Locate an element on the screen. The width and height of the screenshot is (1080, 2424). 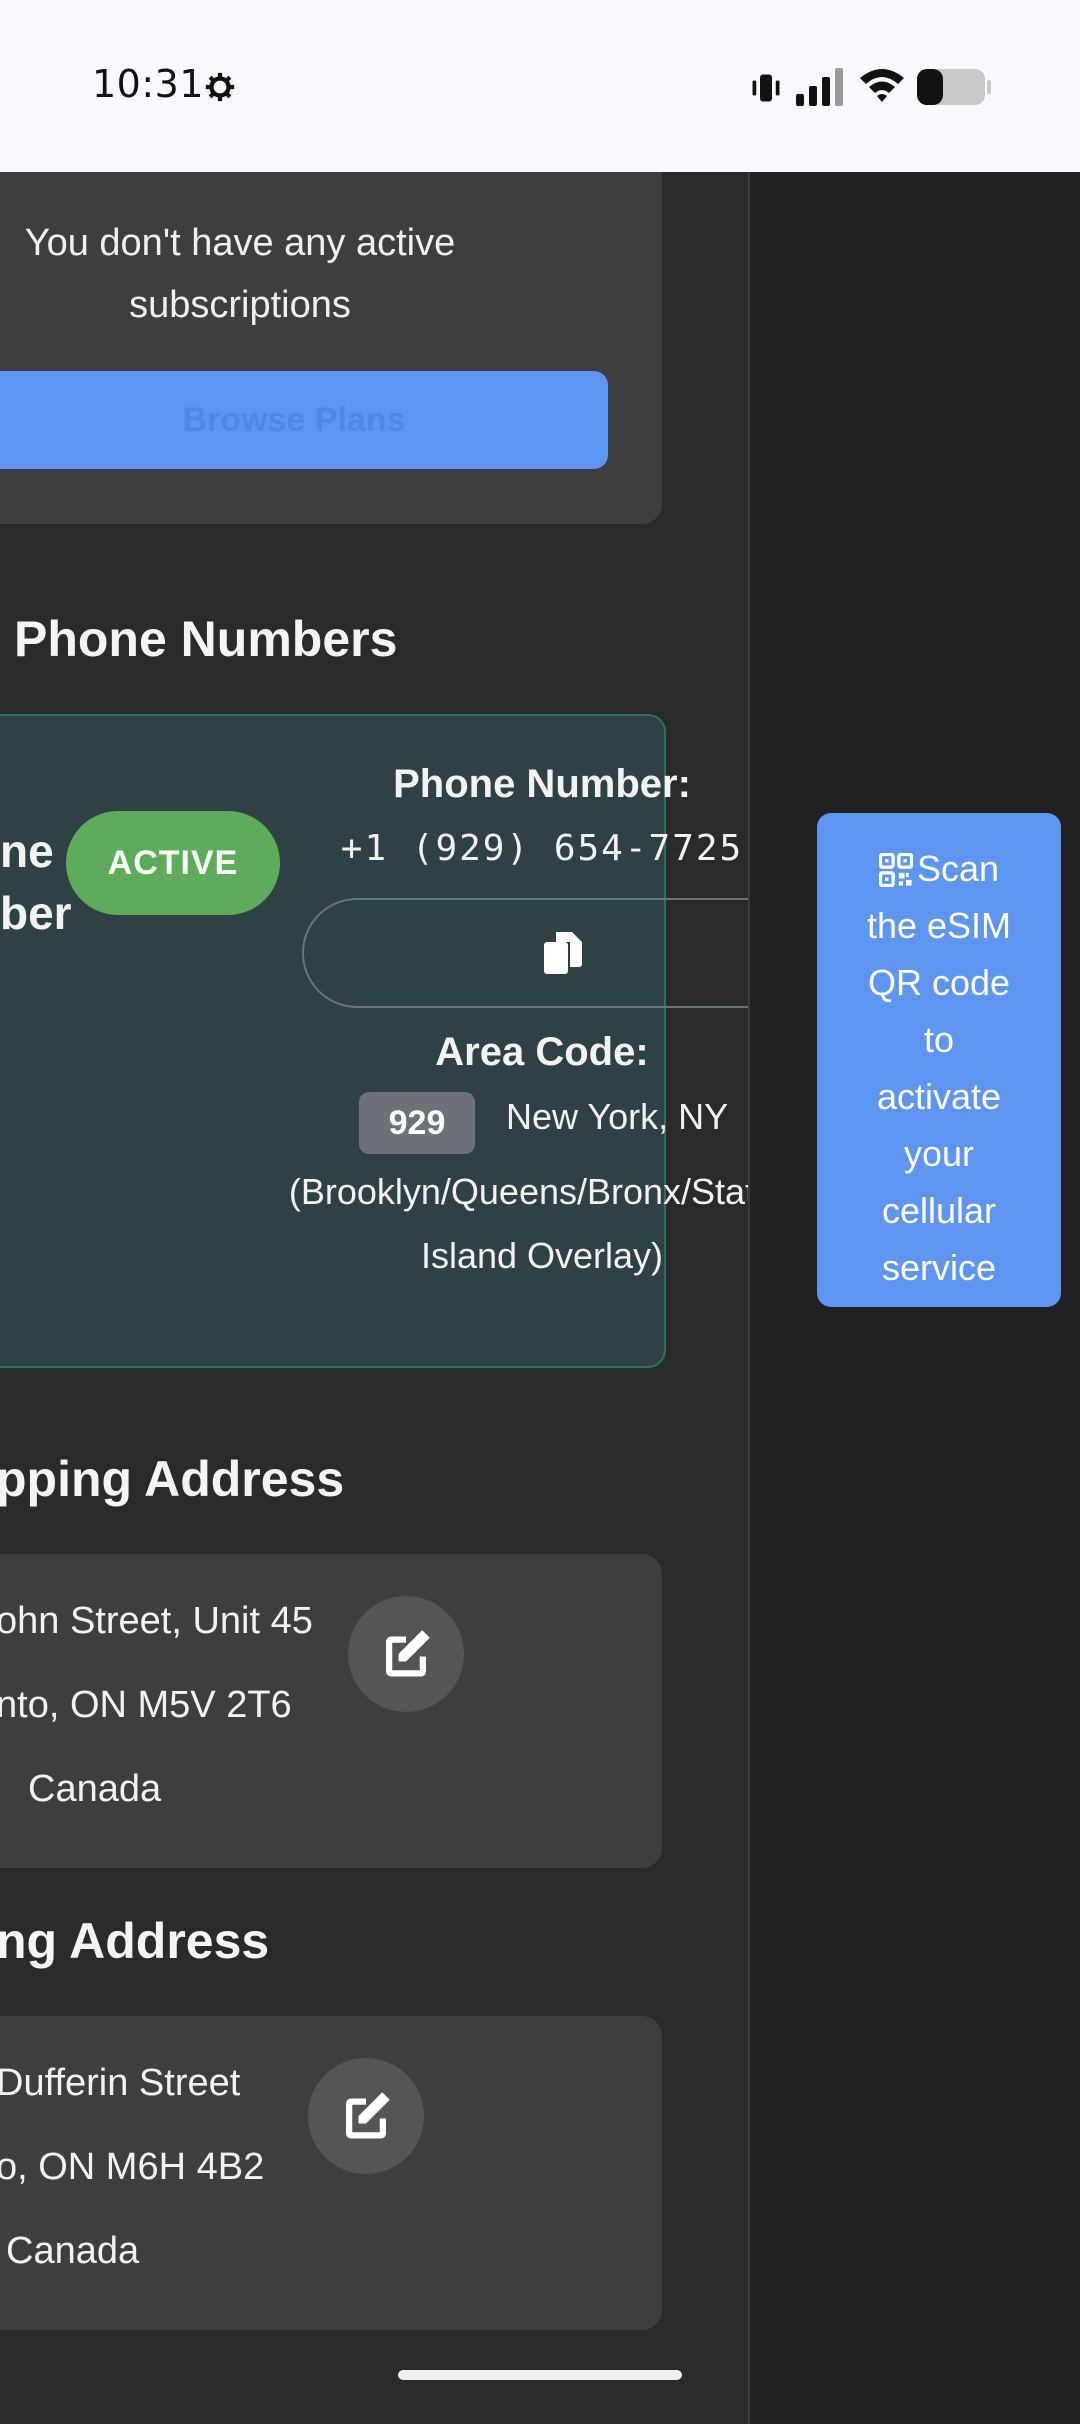
edit-shipping-address-button is located at coordinates (406, 1654).